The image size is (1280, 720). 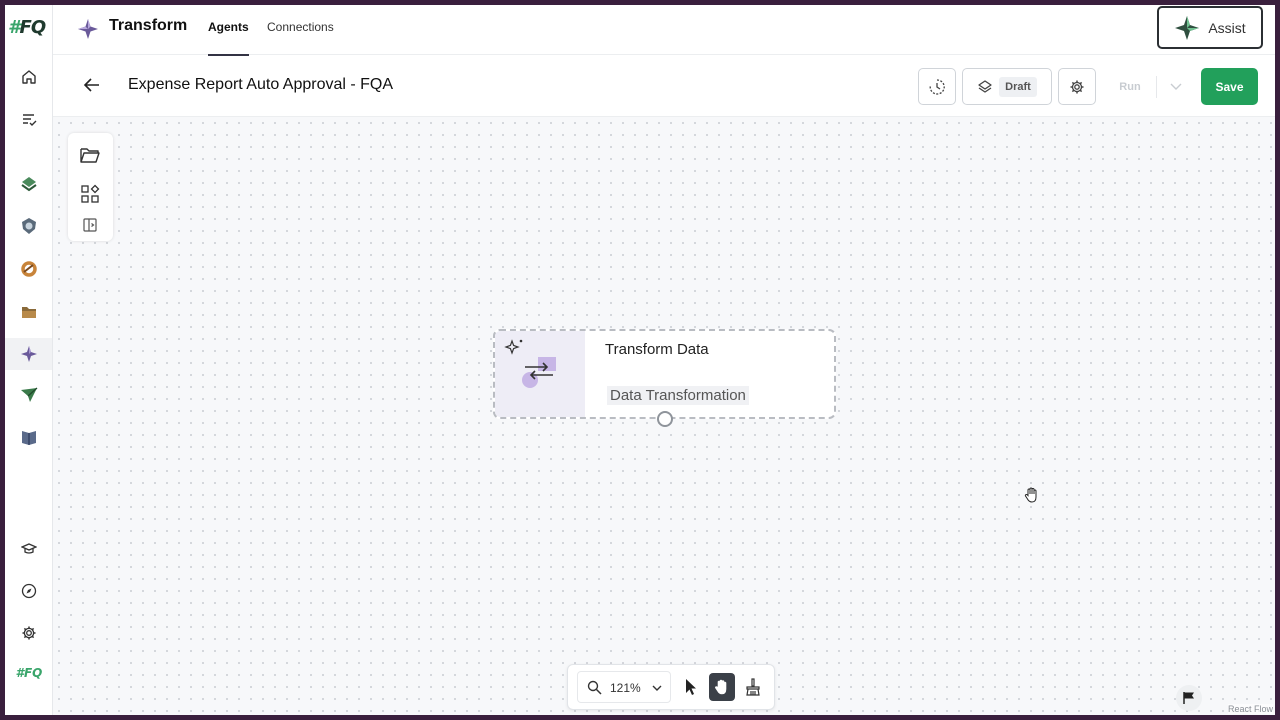 I want to click on layers-icon, so click(x=985, y=86).